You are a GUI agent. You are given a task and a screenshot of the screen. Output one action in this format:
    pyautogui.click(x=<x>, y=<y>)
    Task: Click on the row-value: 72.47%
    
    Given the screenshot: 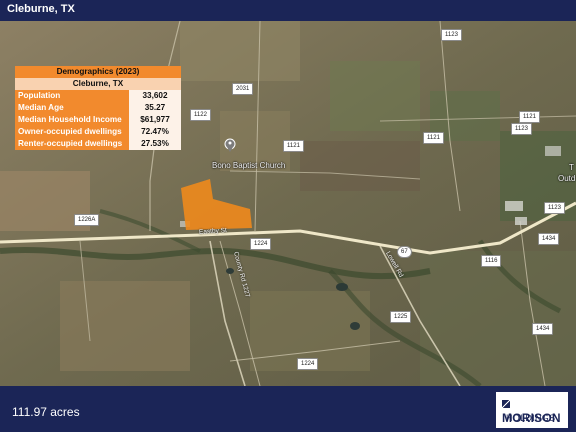 What is the action you would take?
    pyautogui.click(x=155, y=132)
    